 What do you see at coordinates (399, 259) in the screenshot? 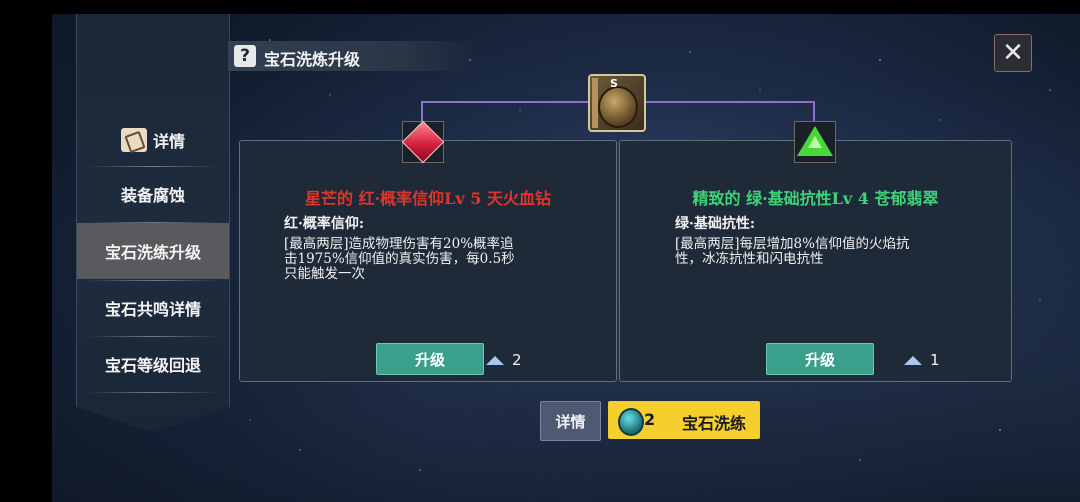
I see `desc-line: 击1975%信仰值的真实伤害，每0.5秒` at bounding box center [399, 259].